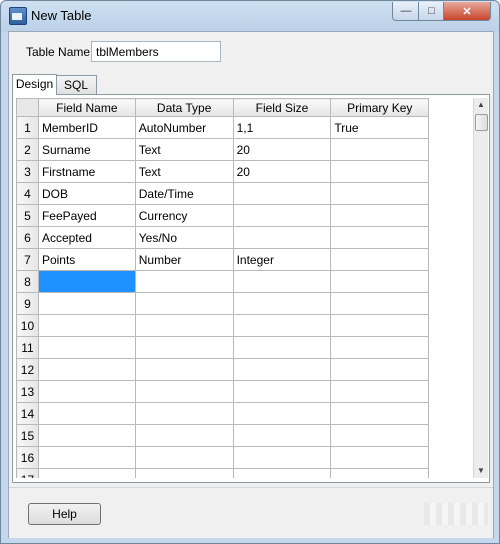 This screenshot has height=544, width=500. Describe the element at coordinates (86, 215) in the screenshot. I see `field-name-cell: FeePayed` at that location.